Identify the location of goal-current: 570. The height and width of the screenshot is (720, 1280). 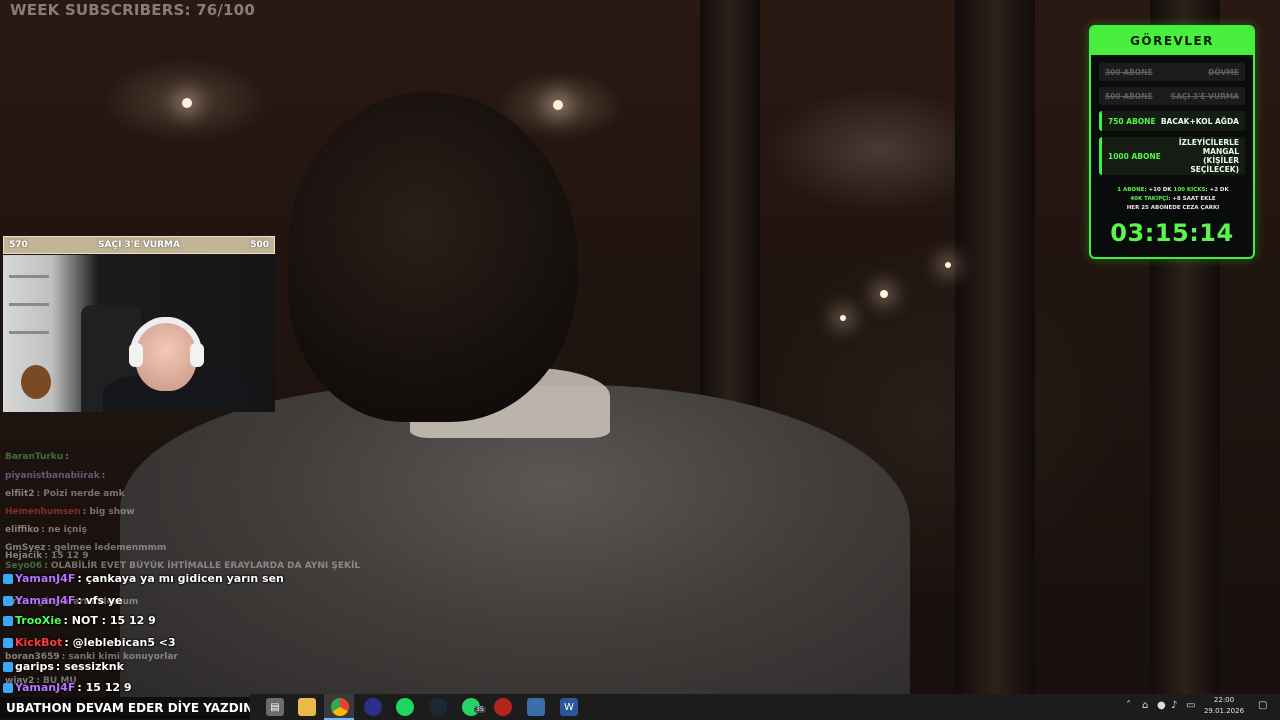
(18, 245).